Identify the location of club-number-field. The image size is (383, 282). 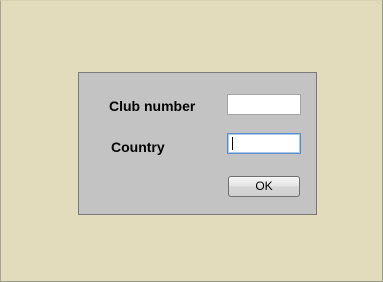
(264, 104).